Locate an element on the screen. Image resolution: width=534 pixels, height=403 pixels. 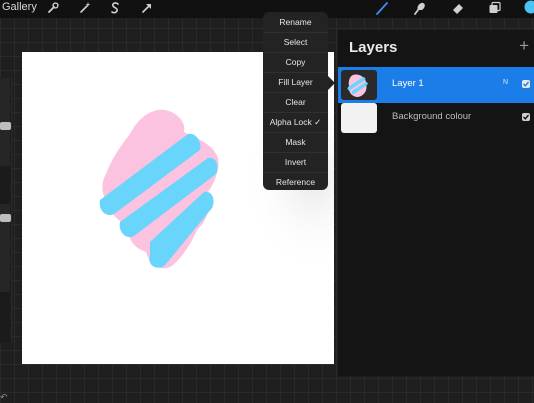
undo-icon: ↶ is located at coordinates (4, 397).